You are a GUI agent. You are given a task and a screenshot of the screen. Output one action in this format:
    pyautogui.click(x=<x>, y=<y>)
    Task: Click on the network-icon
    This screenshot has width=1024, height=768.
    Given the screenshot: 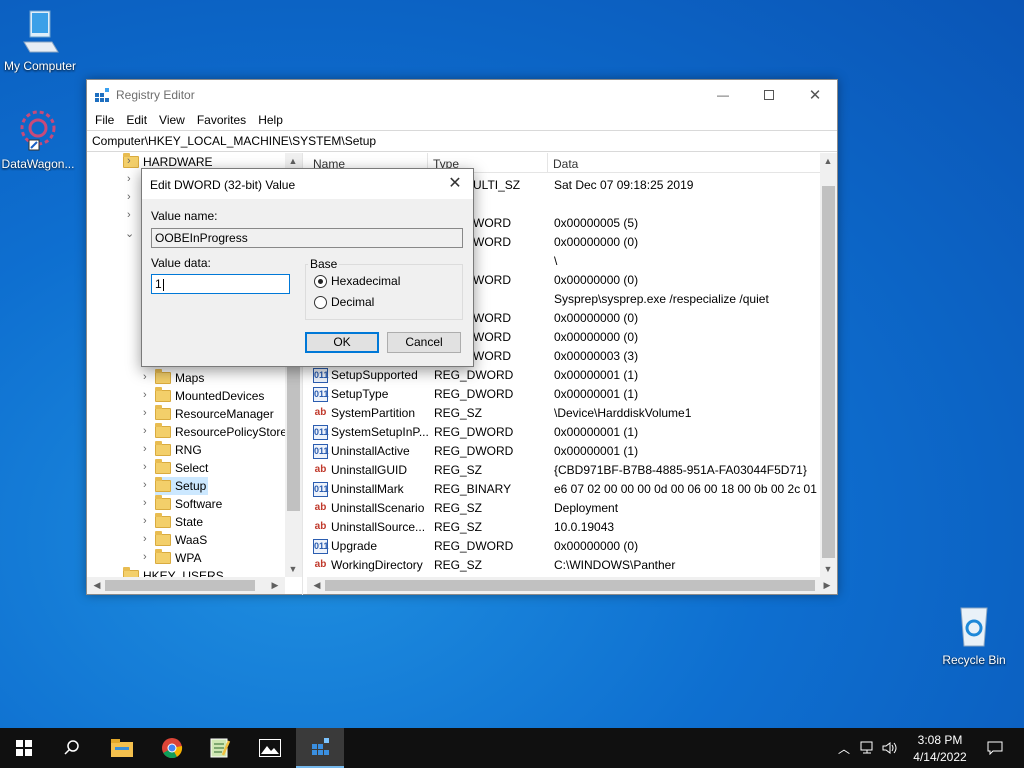 What is the action you would take?
    pyautogui.click(x=868, y=748)
    